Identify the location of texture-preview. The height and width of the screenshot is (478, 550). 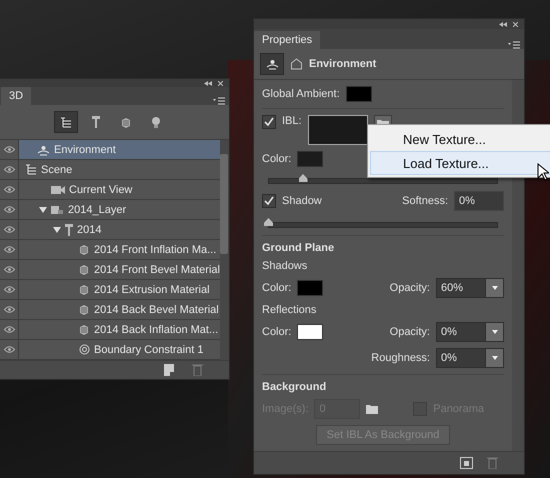
(338, 130).